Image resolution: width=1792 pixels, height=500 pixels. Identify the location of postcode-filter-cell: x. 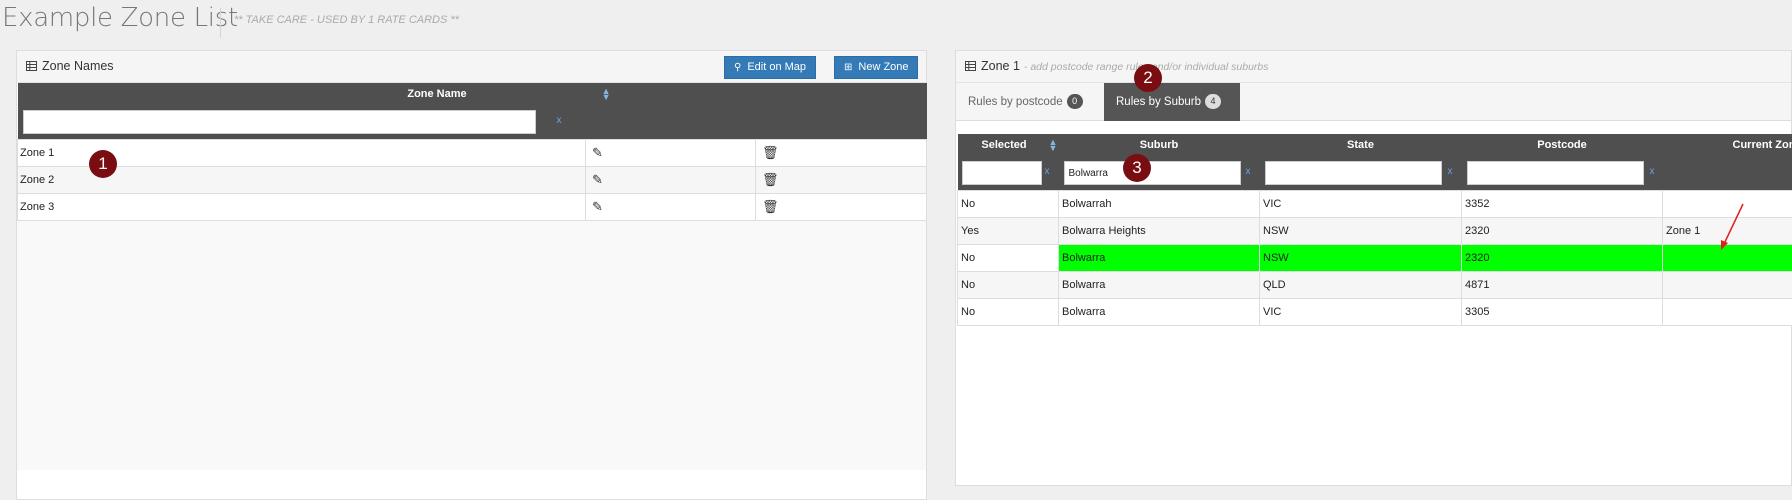
(1562, 173).